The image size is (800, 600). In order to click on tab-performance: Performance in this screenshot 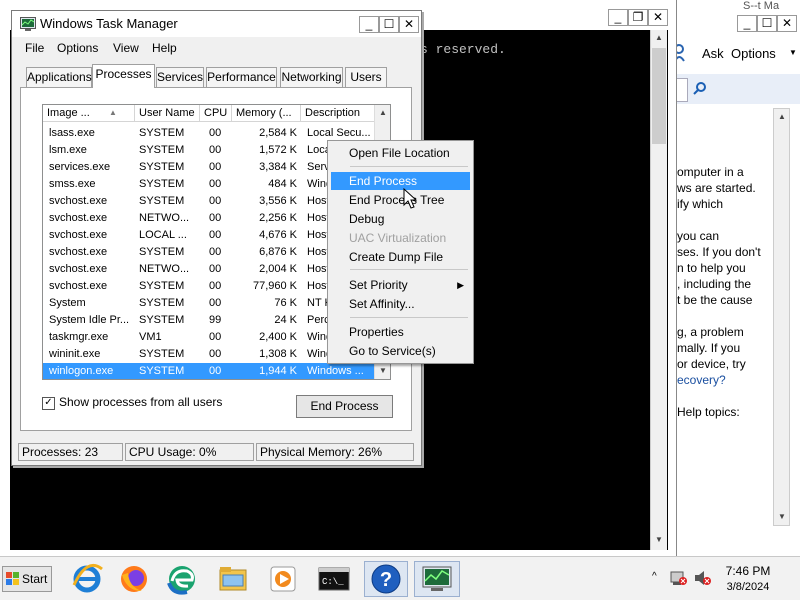, I will do `click(241, 77)`.